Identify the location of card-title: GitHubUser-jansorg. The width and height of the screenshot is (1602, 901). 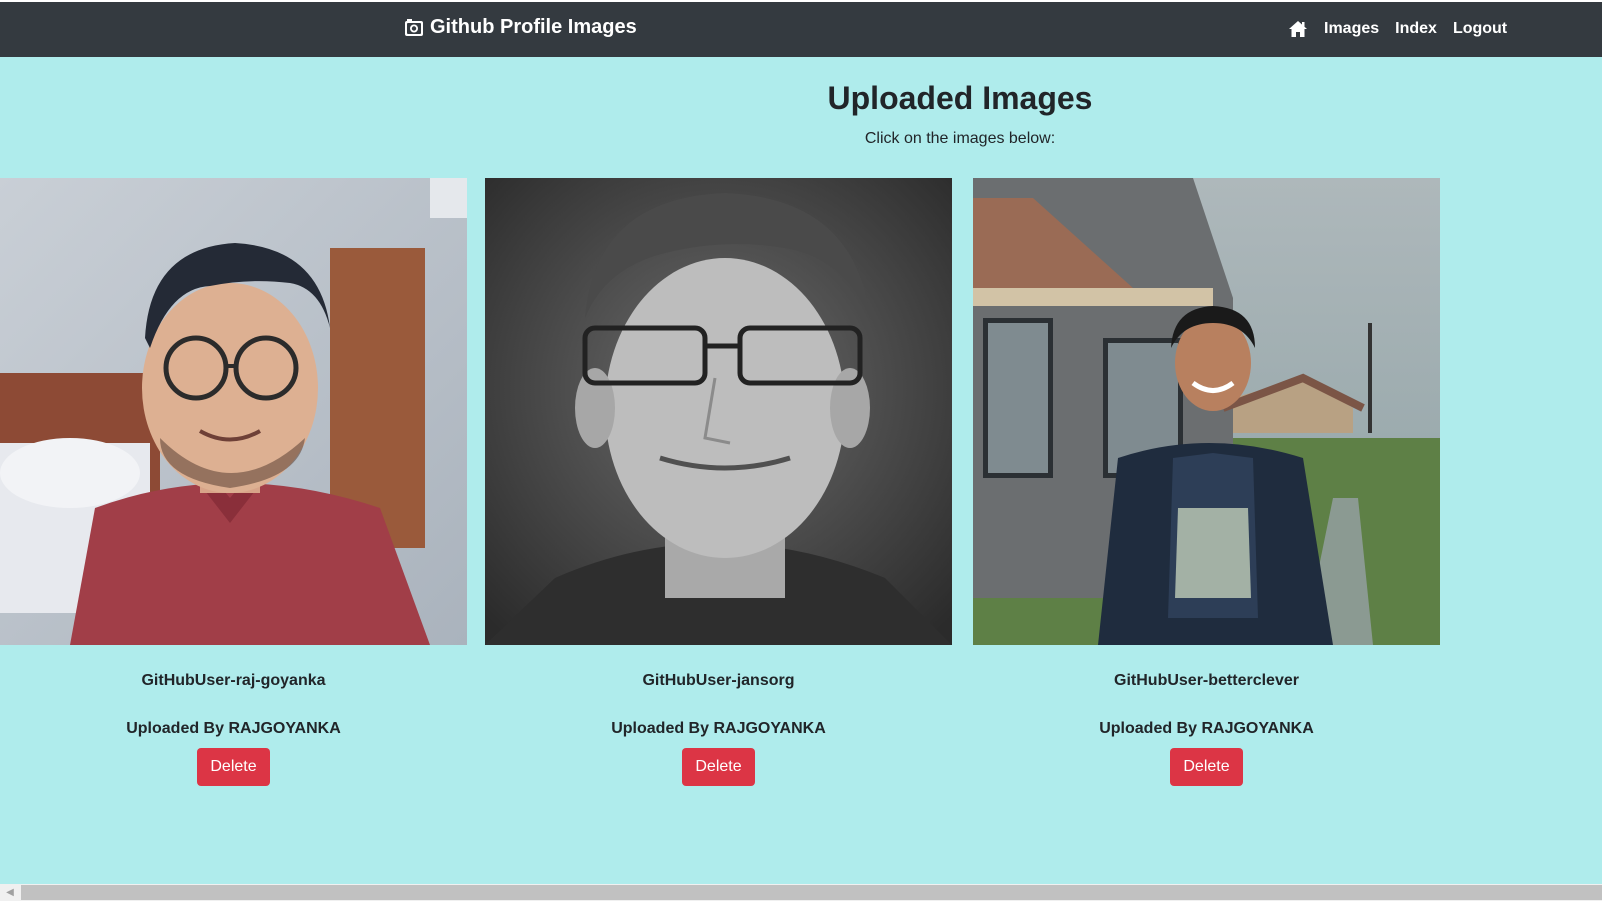
(718, 680).